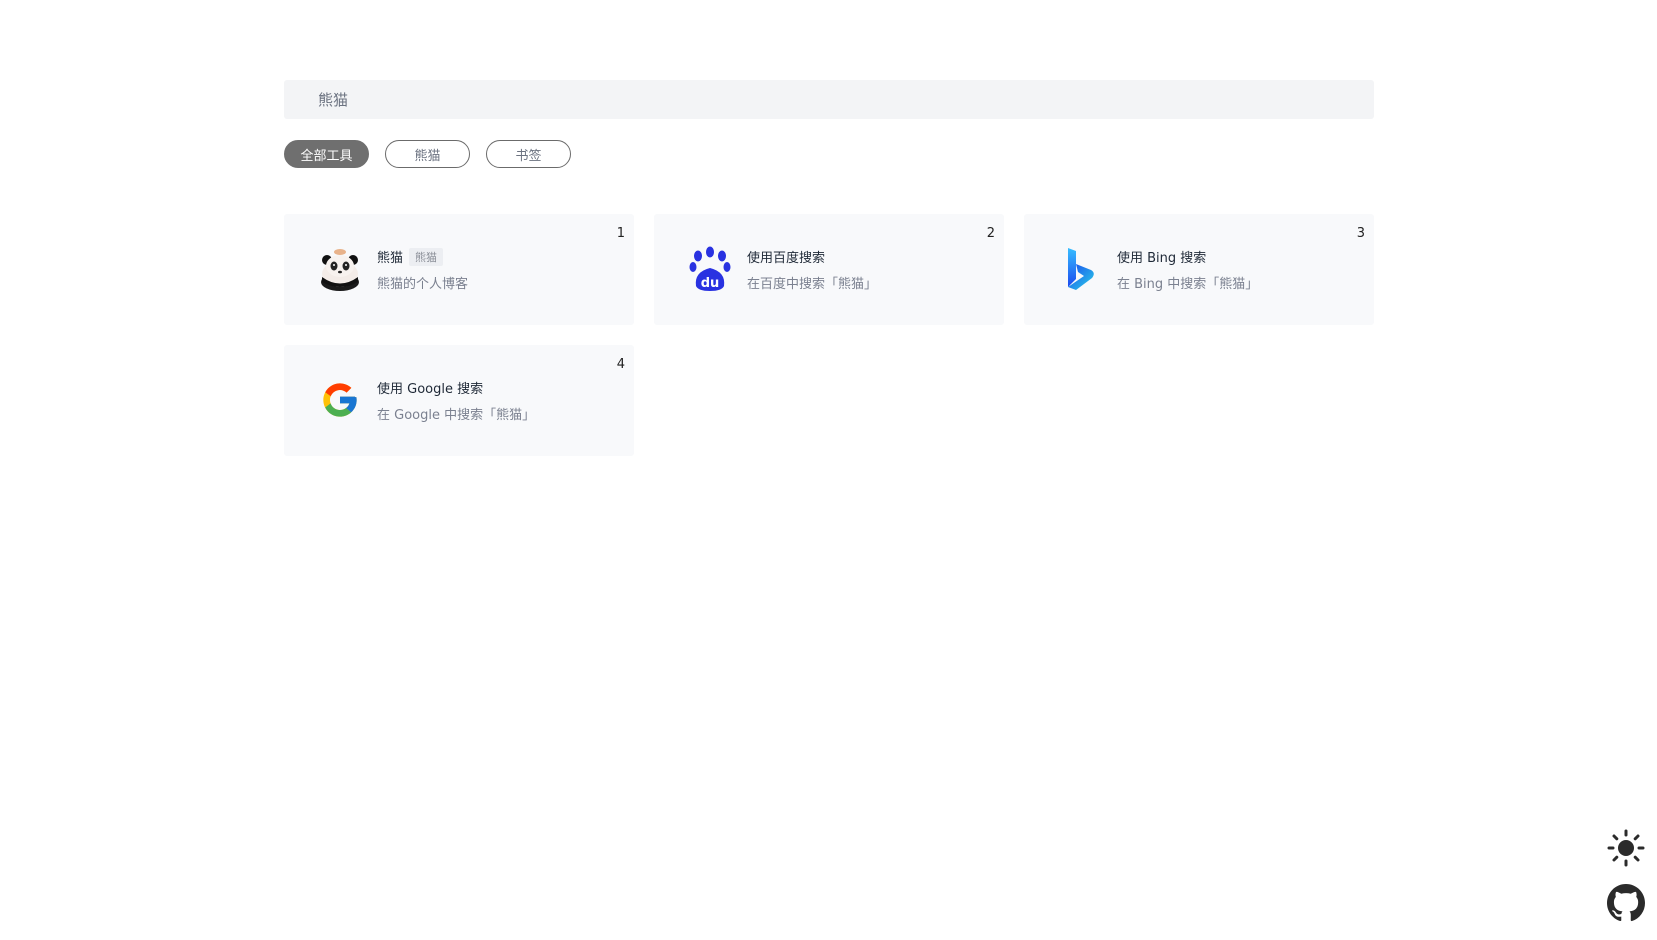  I want to click on filter-tabs: 全部工具 熊猫 书签, so click(829, 154).